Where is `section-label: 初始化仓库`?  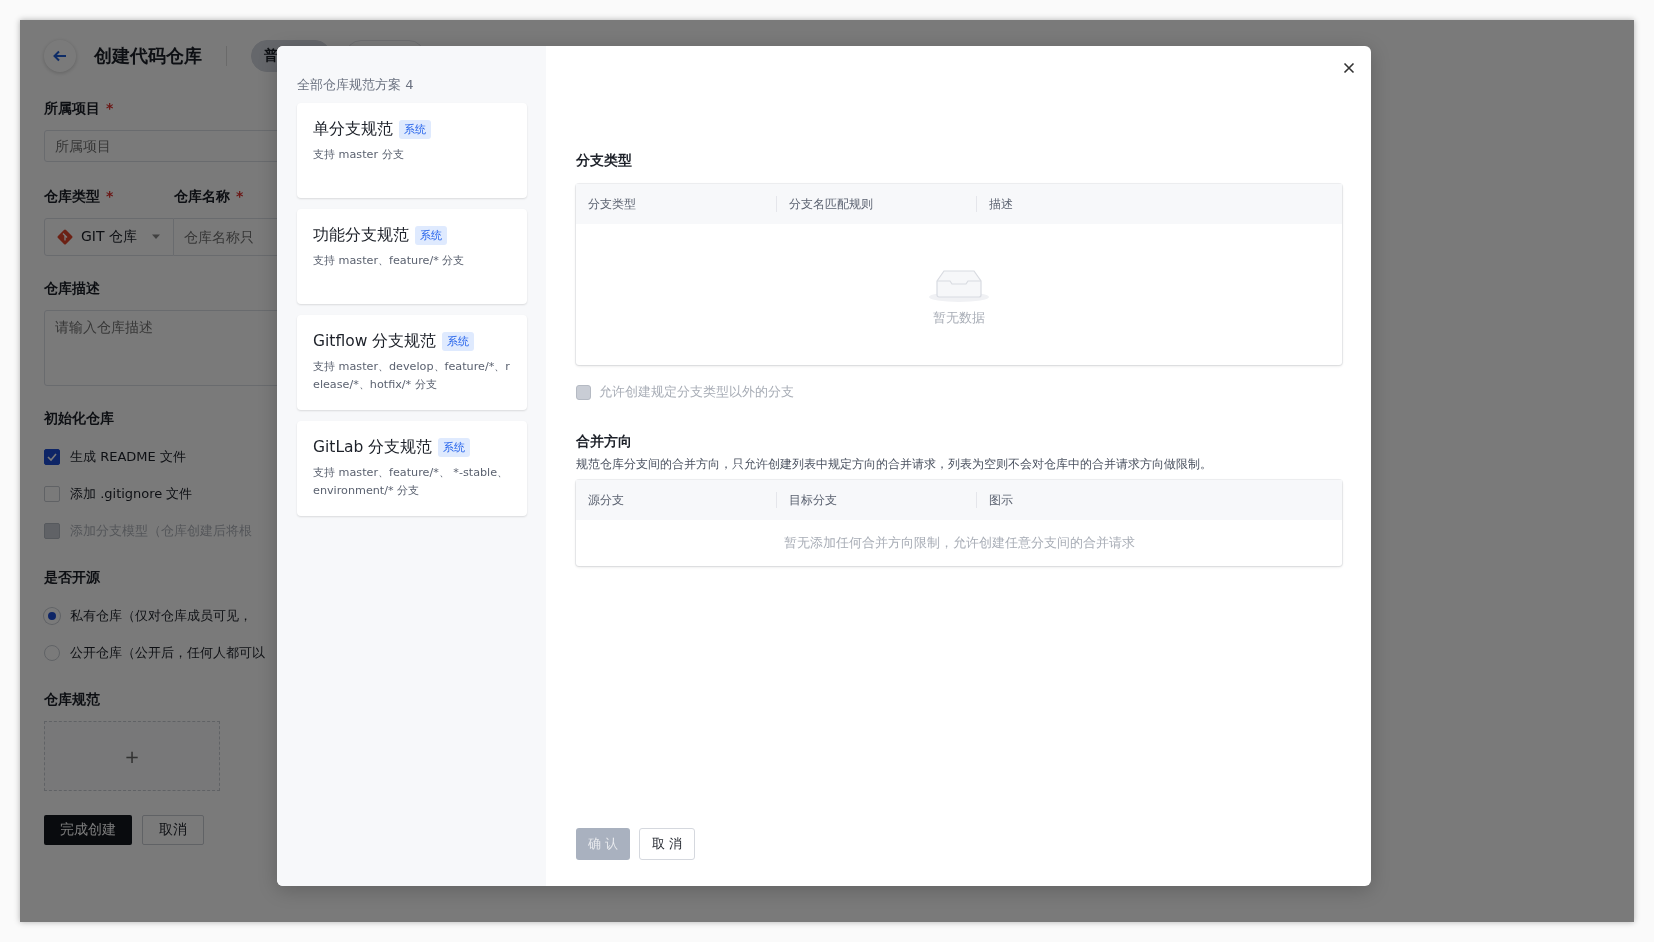 section-label: 初始化仓库 is located at coordinates (79, 419).